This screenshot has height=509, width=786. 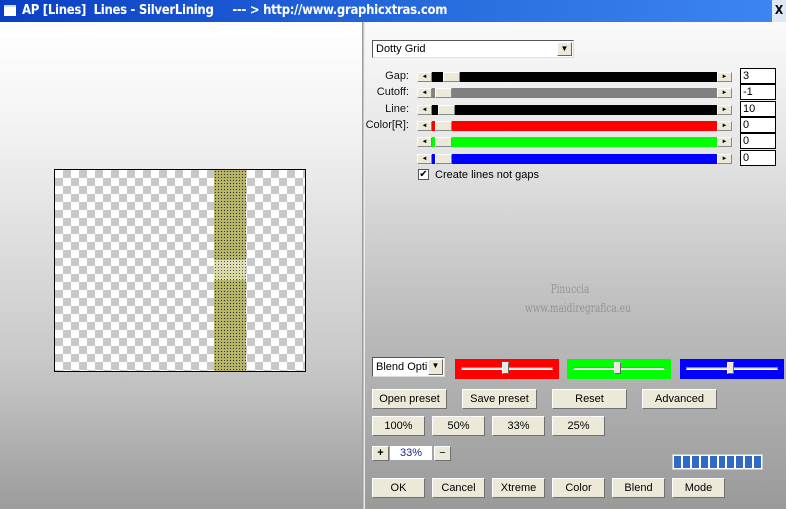 What do you see at coordinates (758, 108) in the screenshot?
I see `slider-value-field: 10` at bounding box center [758, 108].